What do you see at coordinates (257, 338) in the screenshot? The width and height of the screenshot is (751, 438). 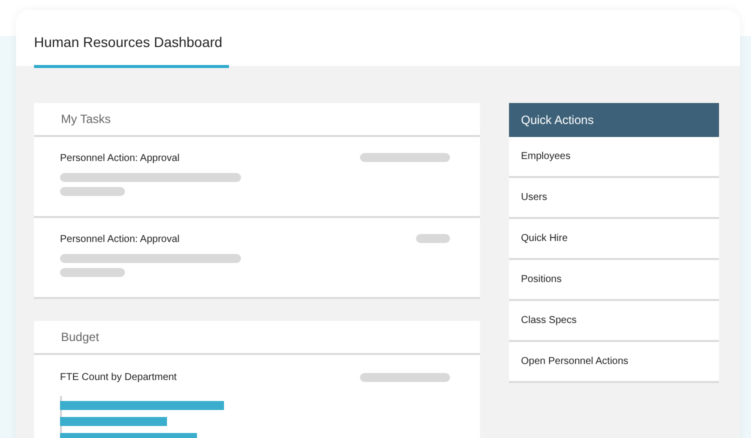 I see `panel-title: Budget` at bounding box center [257, 338].